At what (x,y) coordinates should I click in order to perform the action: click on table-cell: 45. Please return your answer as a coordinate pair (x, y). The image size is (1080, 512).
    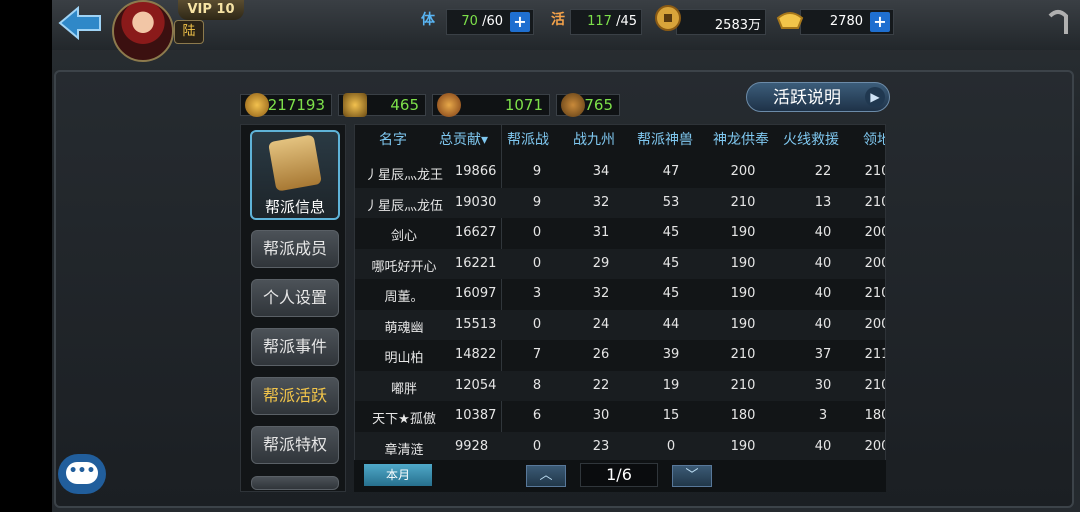
    Looking at the image, I should click on (671, 263).